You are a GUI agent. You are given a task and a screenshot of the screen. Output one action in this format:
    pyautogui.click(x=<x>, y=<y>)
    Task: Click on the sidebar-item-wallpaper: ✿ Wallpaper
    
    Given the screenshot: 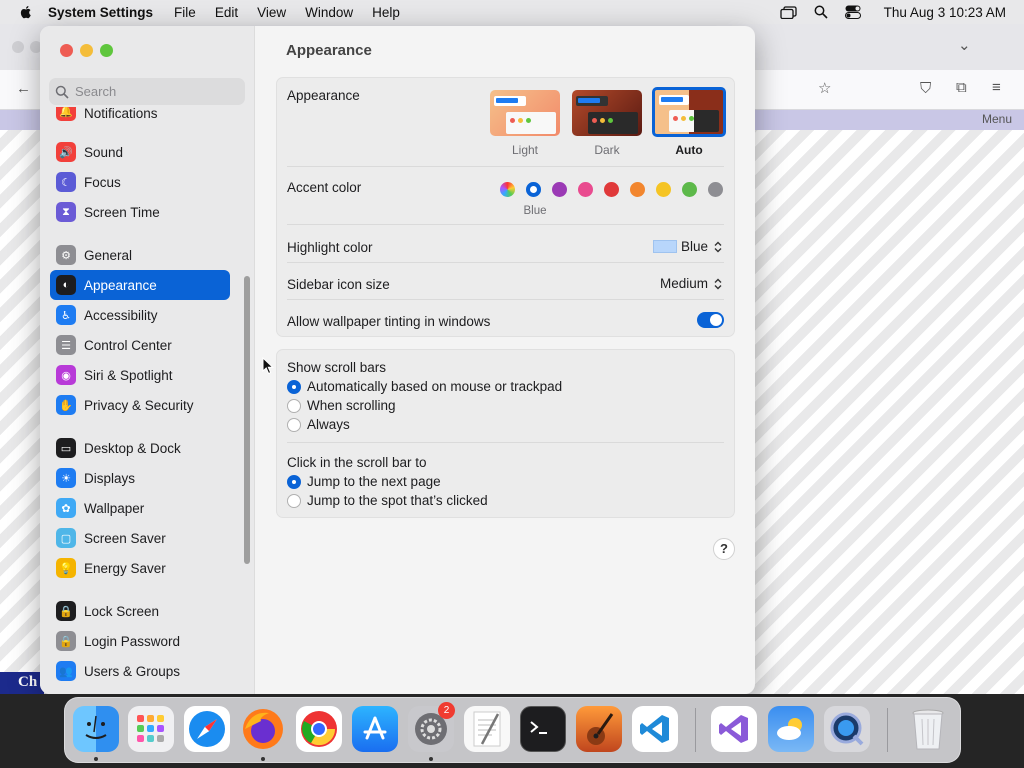 What is the action you would take?
    pyautogui.click(x=140, y=508)
    